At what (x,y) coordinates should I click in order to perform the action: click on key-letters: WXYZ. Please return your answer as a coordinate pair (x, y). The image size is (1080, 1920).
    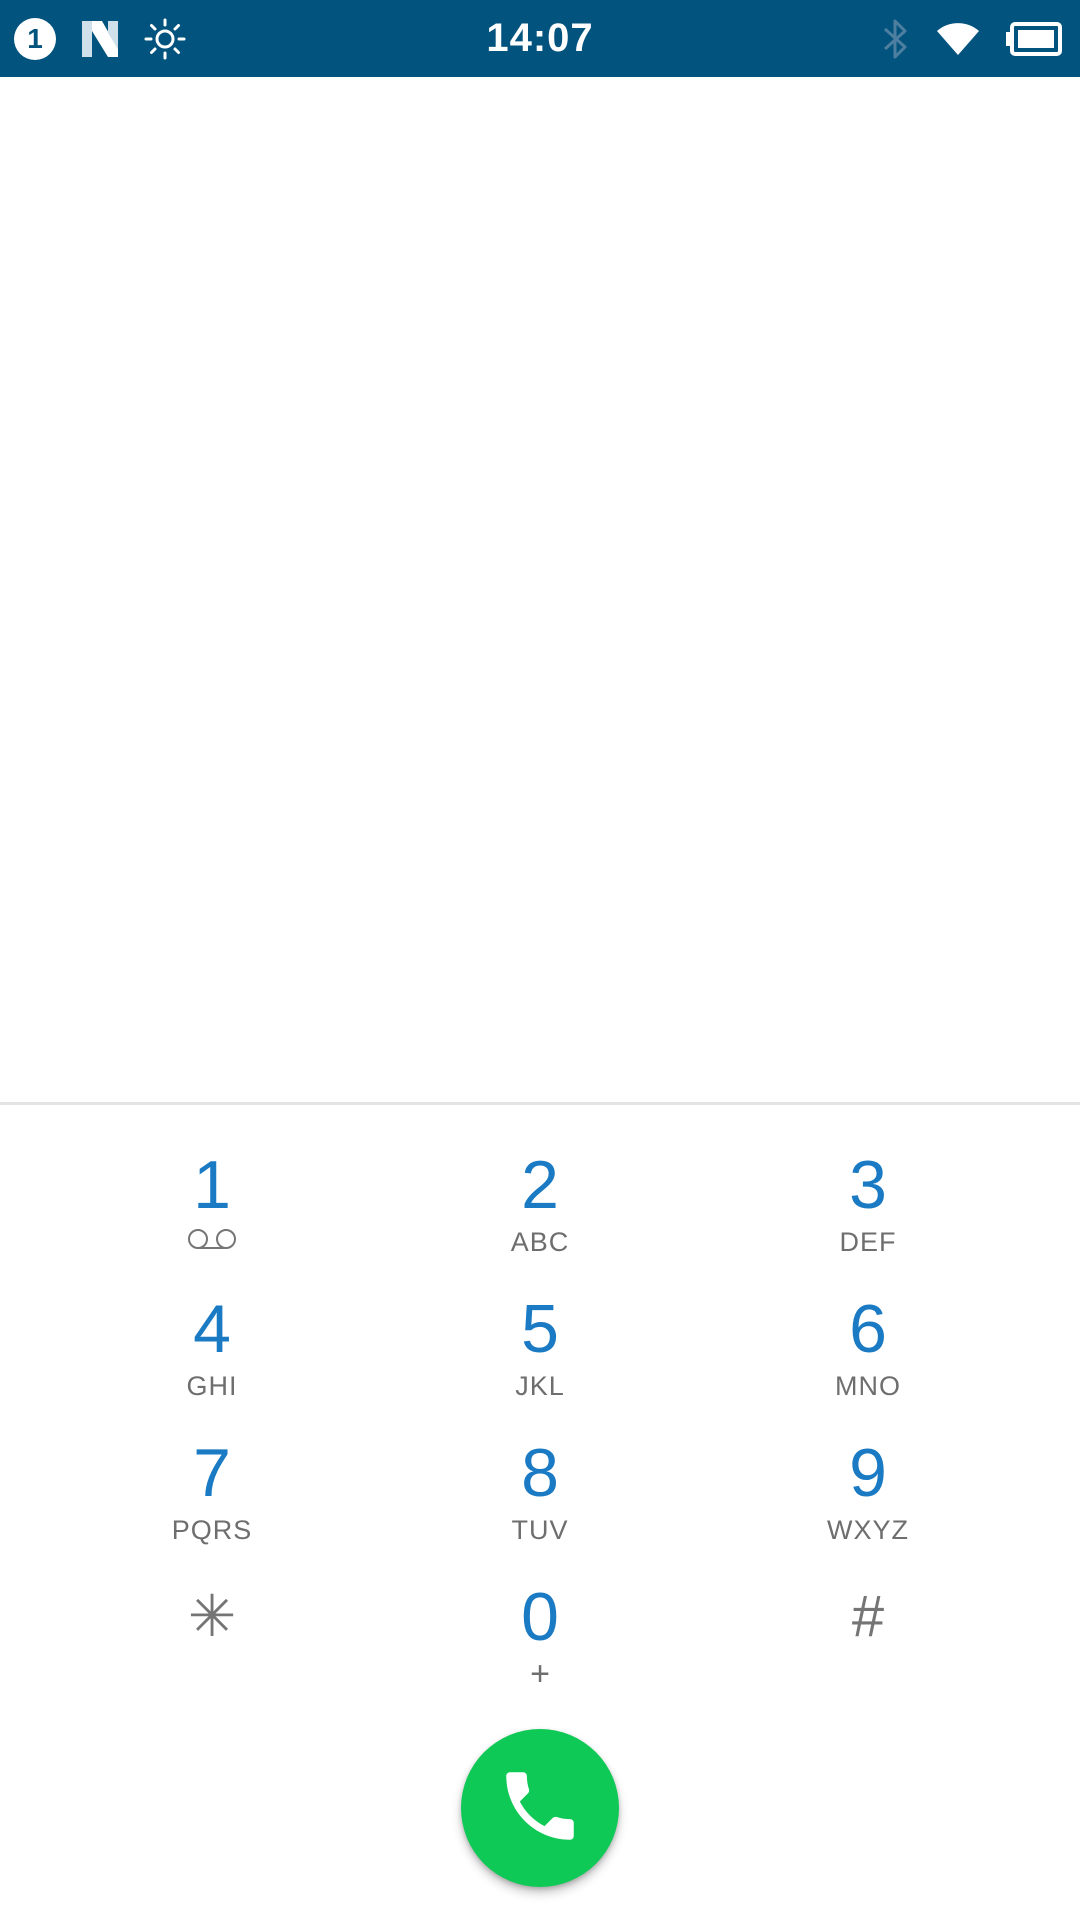
    Looking at the image, I should click on (868, 1530).